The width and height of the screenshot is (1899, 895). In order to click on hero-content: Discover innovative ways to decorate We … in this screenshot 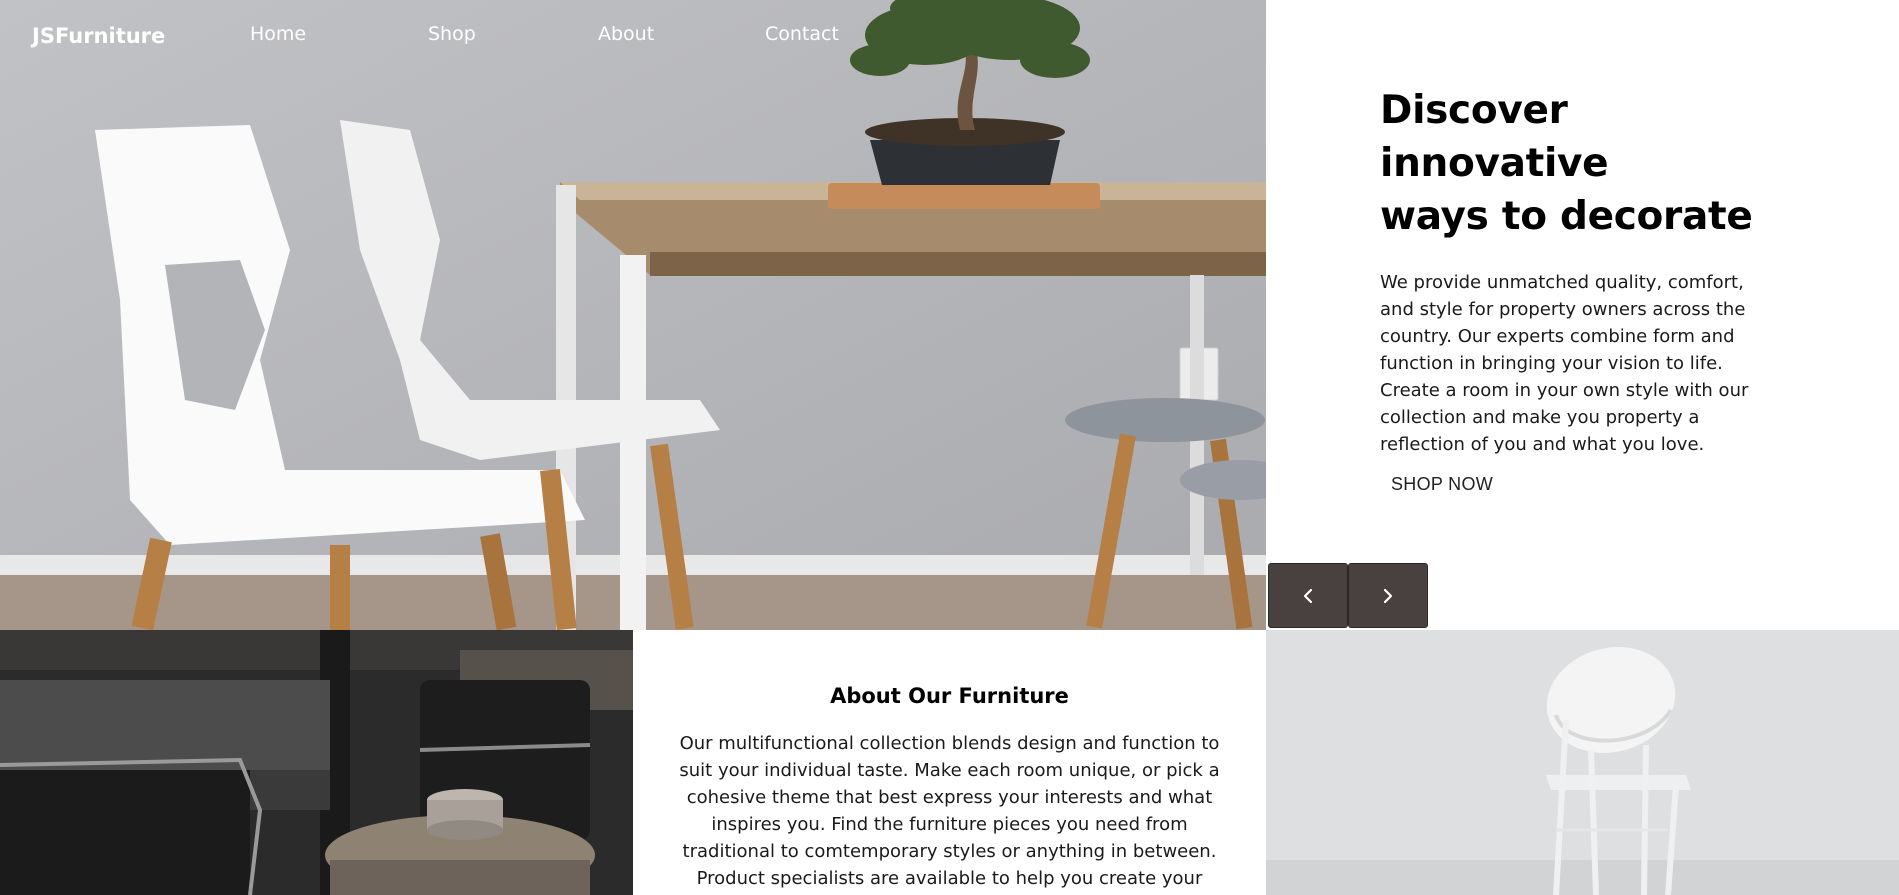, I will do `click(1580, 289)`.